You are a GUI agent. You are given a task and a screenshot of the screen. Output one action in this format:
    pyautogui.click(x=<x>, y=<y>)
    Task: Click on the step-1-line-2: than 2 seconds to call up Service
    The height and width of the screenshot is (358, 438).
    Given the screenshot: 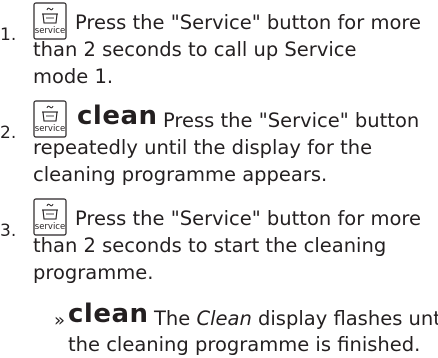 What is the action you would take?
    pyautogui.click(x=195, y=49)
    